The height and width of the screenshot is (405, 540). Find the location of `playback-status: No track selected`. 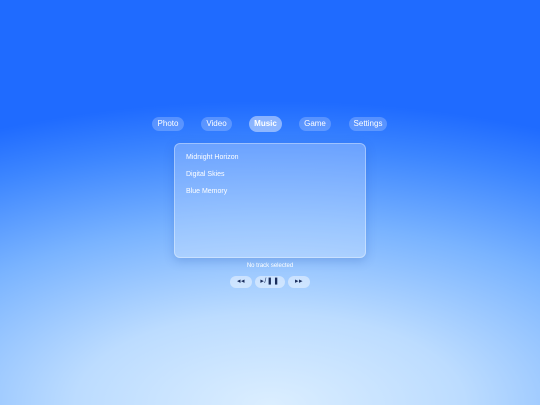

playback-status: No track selected is located at coordinates (270, 266).